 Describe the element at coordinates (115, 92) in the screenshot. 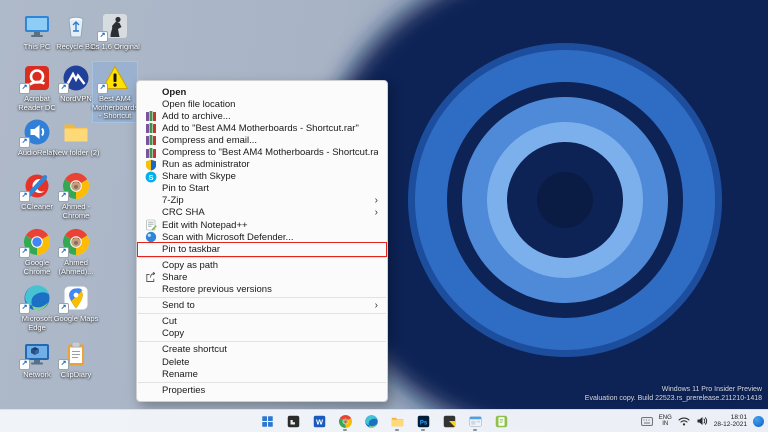

I see `desktop-icon-best-am4-motherboards-shortcut: ↗ Best AM4 Motherboards - Shortcut` at that location.